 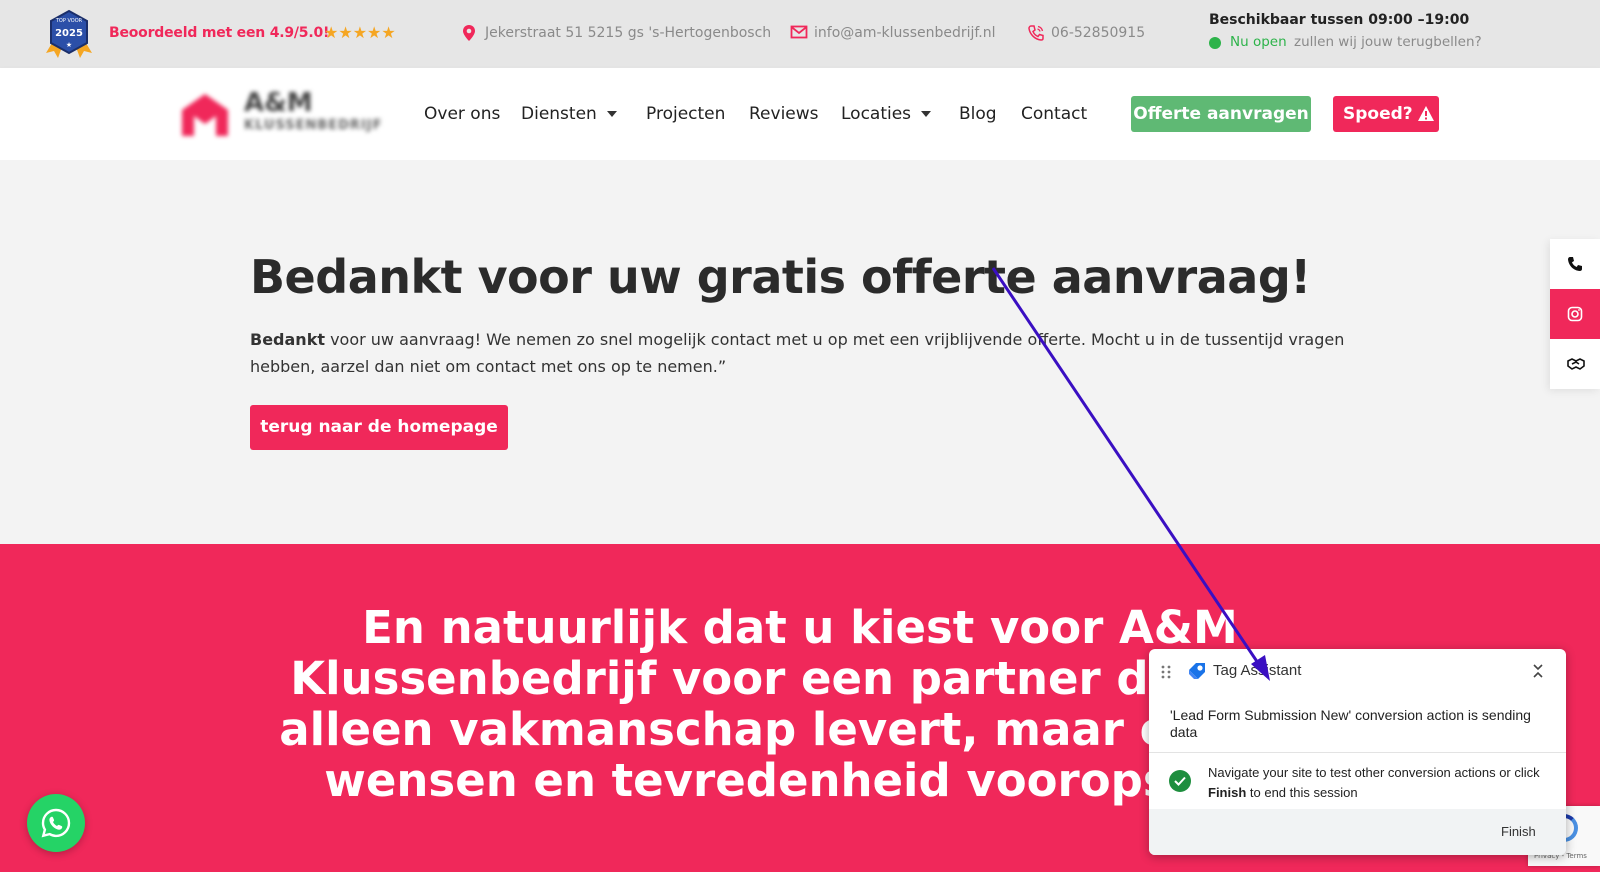 What do you see at coordinates (1257, 670) in the screenshot?
I see `tag-assistant-title: Tag Assistant` at bounding box center [1257, 670].